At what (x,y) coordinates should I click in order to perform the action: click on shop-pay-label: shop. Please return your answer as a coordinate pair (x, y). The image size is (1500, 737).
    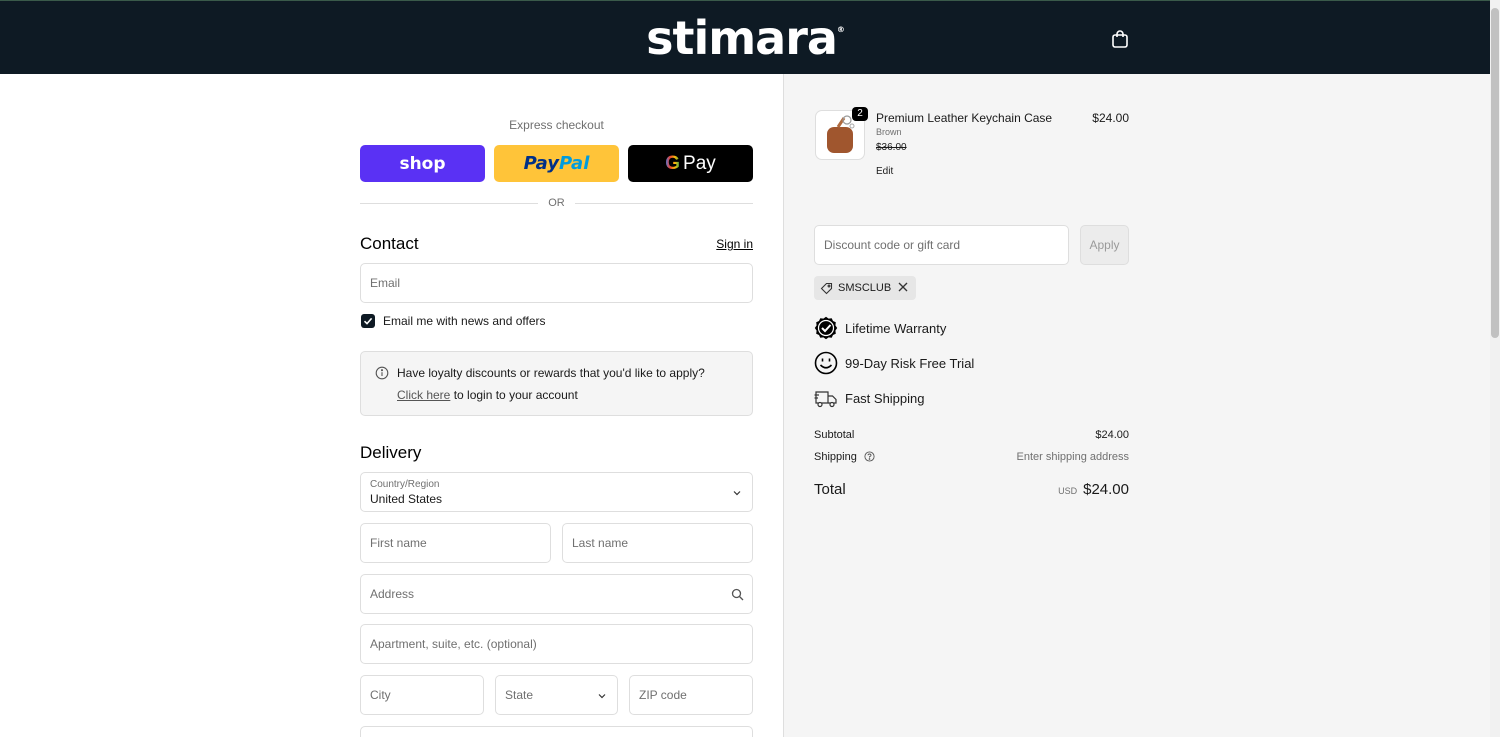
    Looking at the image, I should click on (422, 163).